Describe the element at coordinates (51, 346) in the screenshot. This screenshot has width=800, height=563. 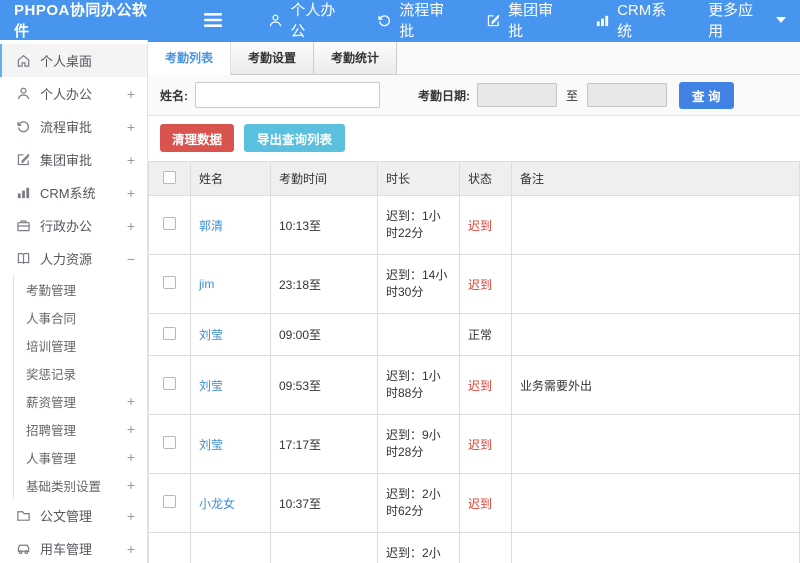
I see `sidebar-subitem-label: 培训管理` at that location.